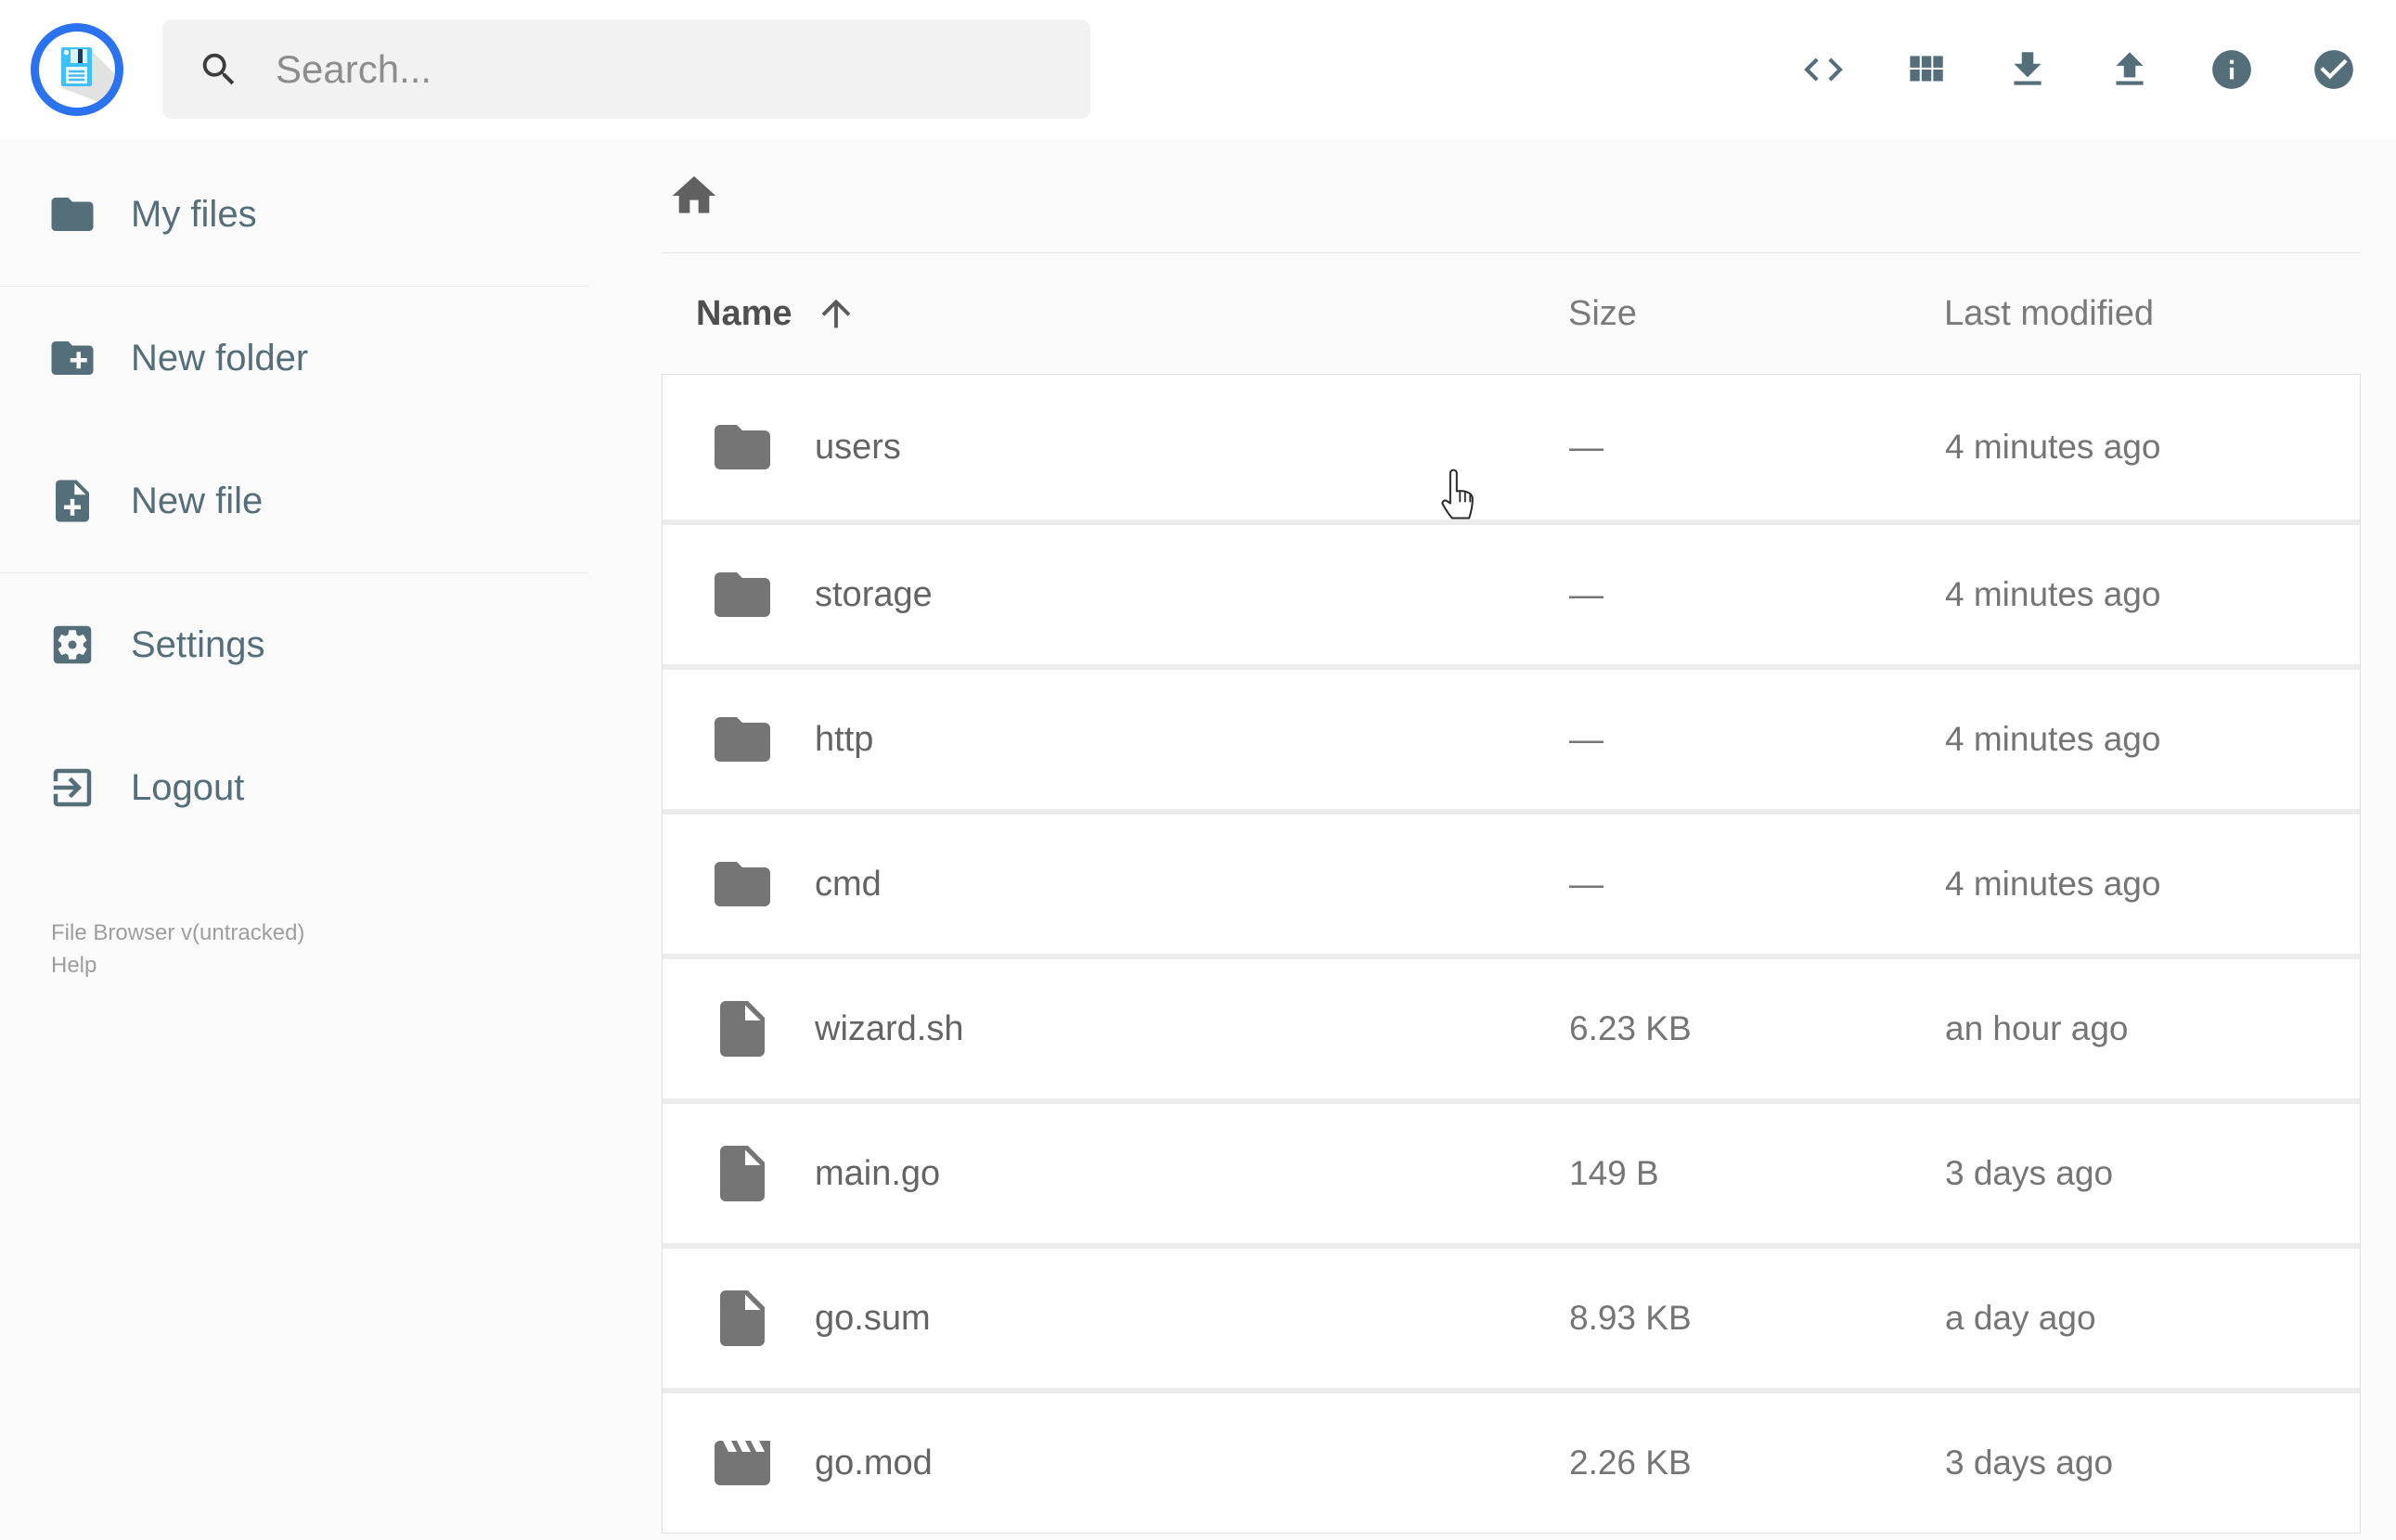 The height and width of the screenshot is (1540, 2396). I want to click on column-header-modified: Last modified, so click(2152, 314).